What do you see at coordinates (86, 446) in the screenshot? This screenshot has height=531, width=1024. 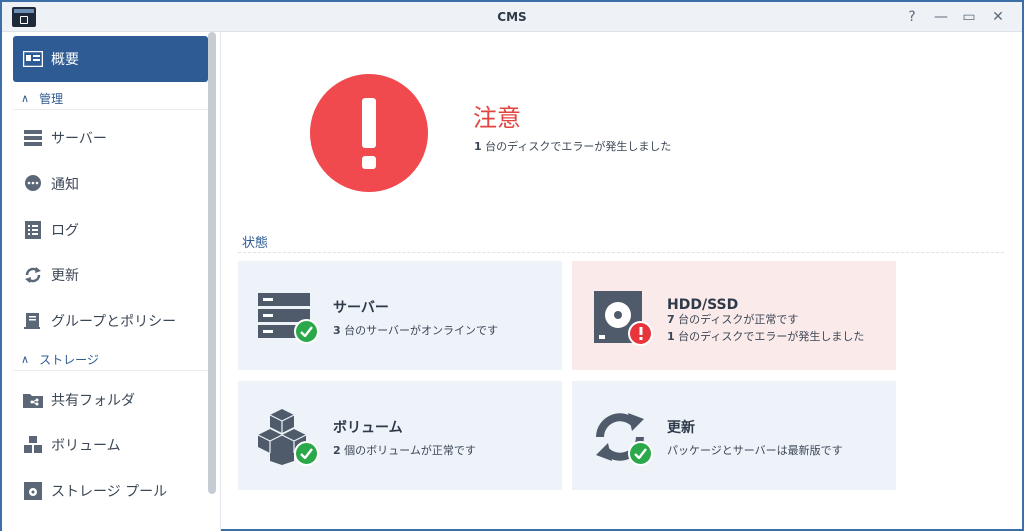 I see `sidebar-item-label: ボリューム` at bounding box center [86, 446].